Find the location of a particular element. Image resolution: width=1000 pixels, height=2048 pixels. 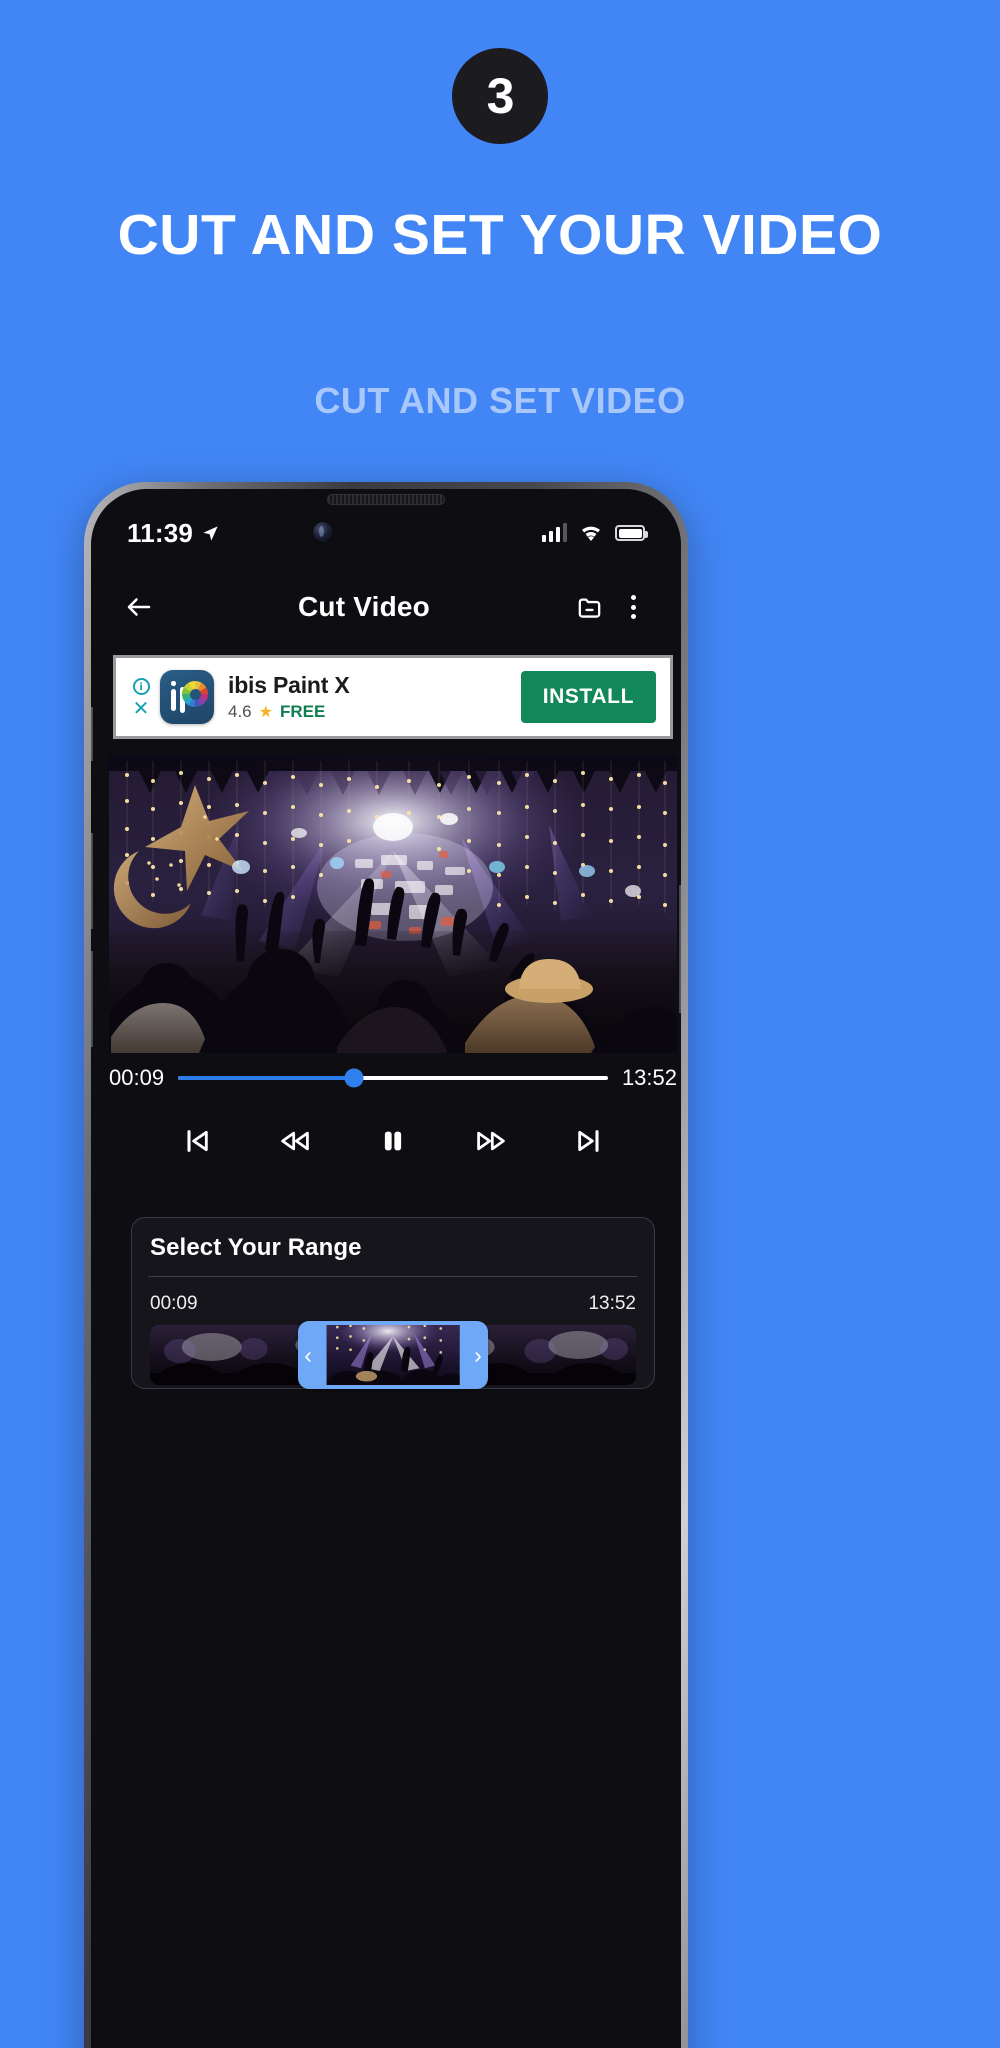

range-panel-title: Select Your Range is located at coordinates (256, 1247).